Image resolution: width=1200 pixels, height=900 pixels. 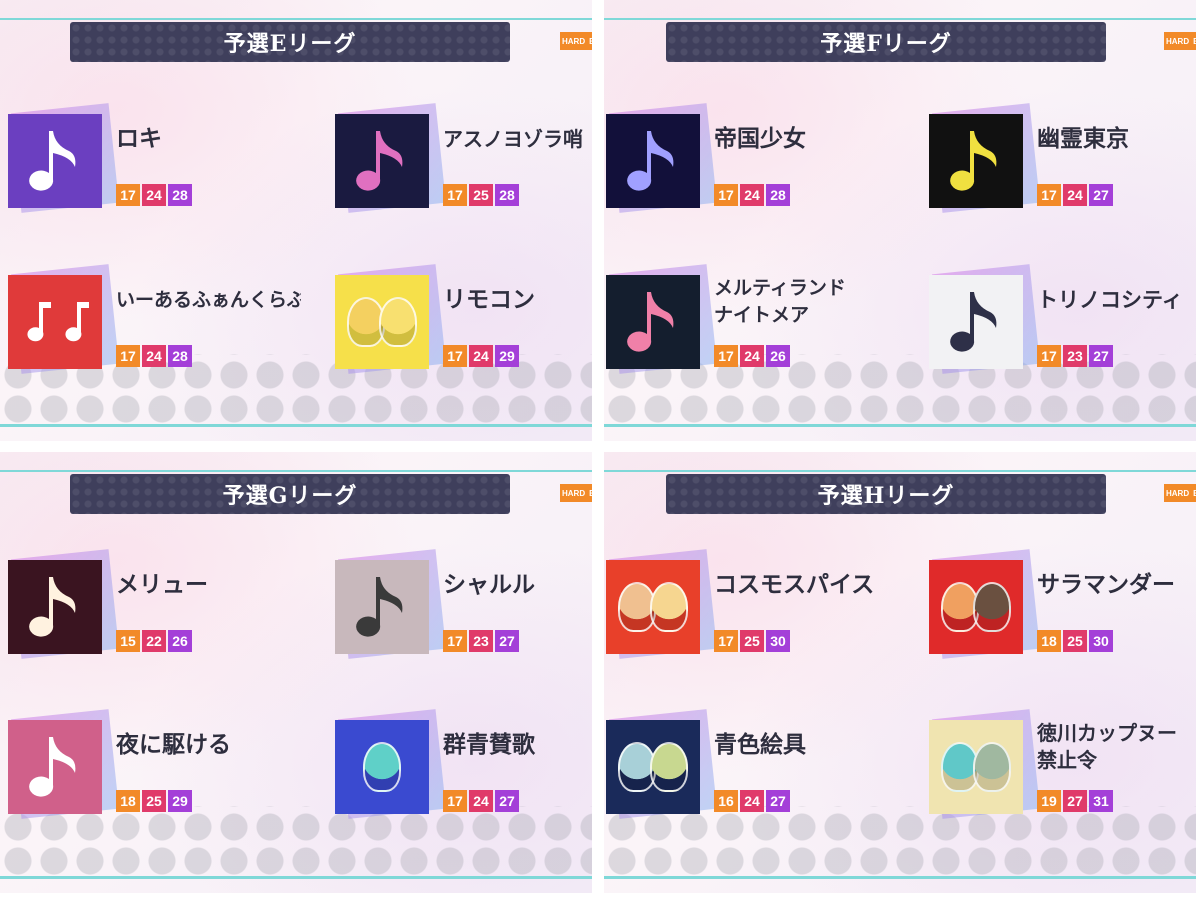 What do you see at coordinates (741, 163) in the screenshot?
I see `song-card: 帝国少女 17 24 28` at bounding box center [741, 163].